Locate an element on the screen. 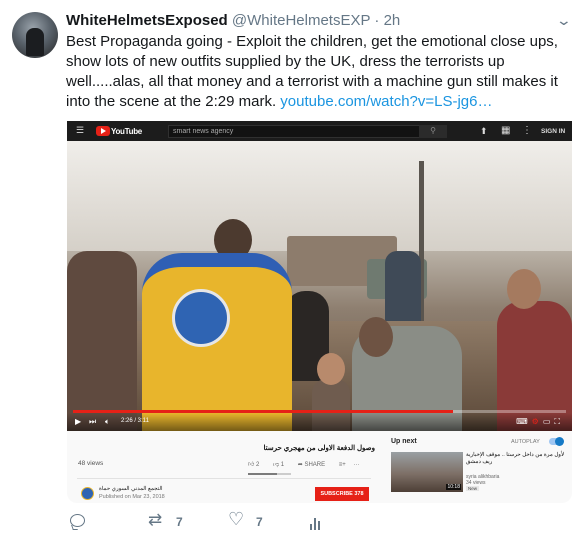  video-title: وصول الدفعة الاولى من مهجري حرستا is located at coordinates (225, 450).